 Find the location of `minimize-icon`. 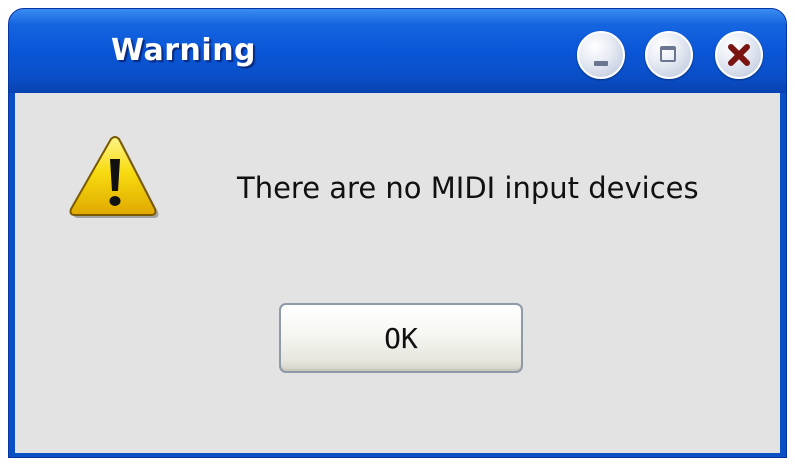

minimize-icon is located at coordinates (601, 63).